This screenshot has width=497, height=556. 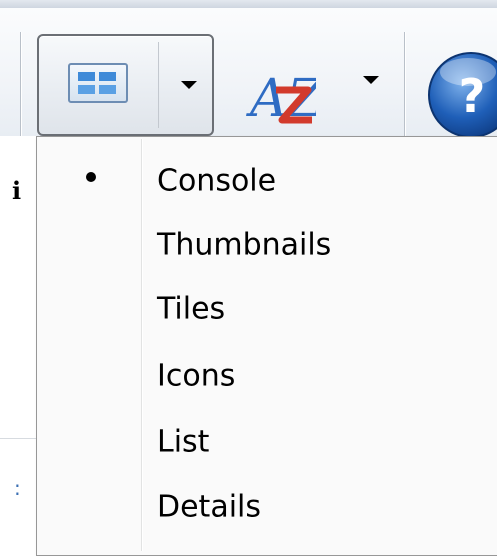 What do you see at coordinates (183, 442) in the screenshot?
I see `menu-item-label: List` at bounding box center [183, 442].